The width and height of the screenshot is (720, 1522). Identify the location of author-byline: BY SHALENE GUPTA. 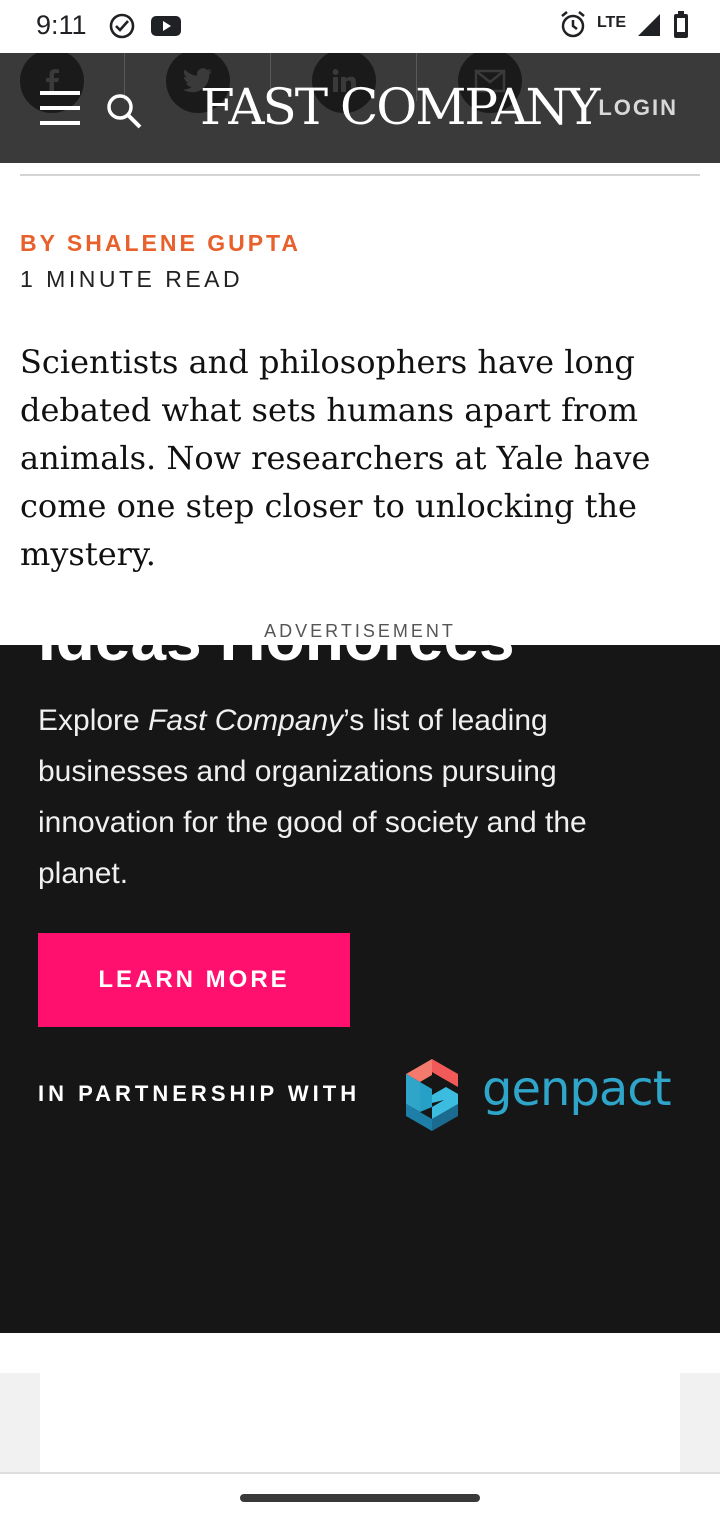
(160, 243).